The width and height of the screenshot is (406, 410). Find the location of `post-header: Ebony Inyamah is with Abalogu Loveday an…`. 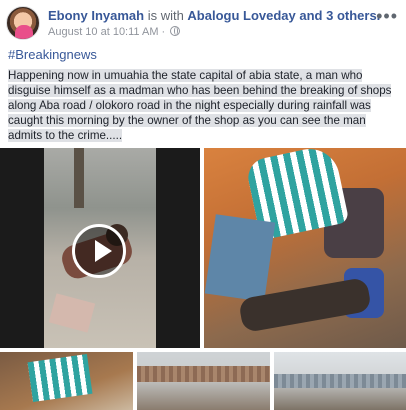

post-header: Ebony Inyamah is with Abalogu Loveday an… is located at coordinates (203, 22).